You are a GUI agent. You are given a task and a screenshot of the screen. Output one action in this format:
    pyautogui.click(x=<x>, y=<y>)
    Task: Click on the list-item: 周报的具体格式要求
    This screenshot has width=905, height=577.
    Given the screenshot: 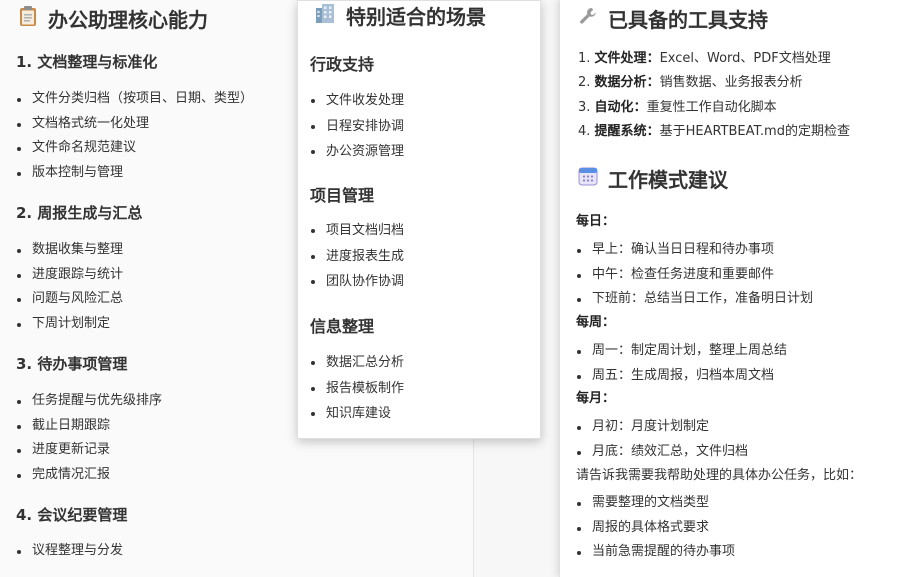 What is the action you would take?
    pyautogui.click(x=655, y=528)
    